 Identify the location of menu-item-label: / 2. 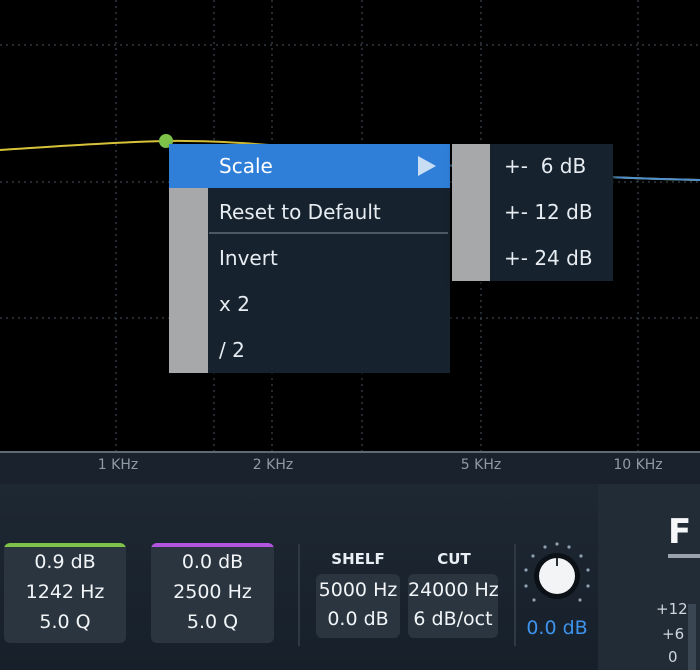
(232, 350).